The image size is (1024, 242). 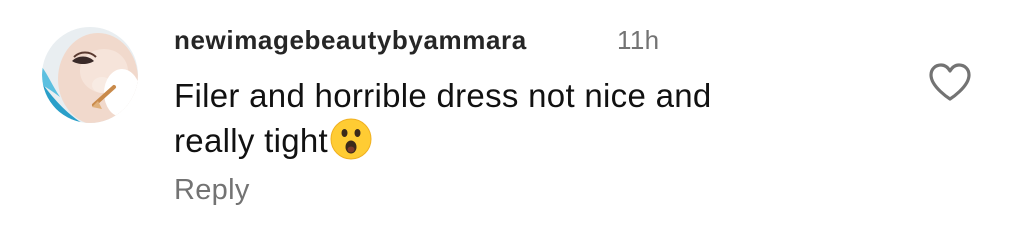 What do you see at coordinates (638, 40) in the screenshot?
I see `comment-timestamp: 11h` at bounding box center [638, 40].